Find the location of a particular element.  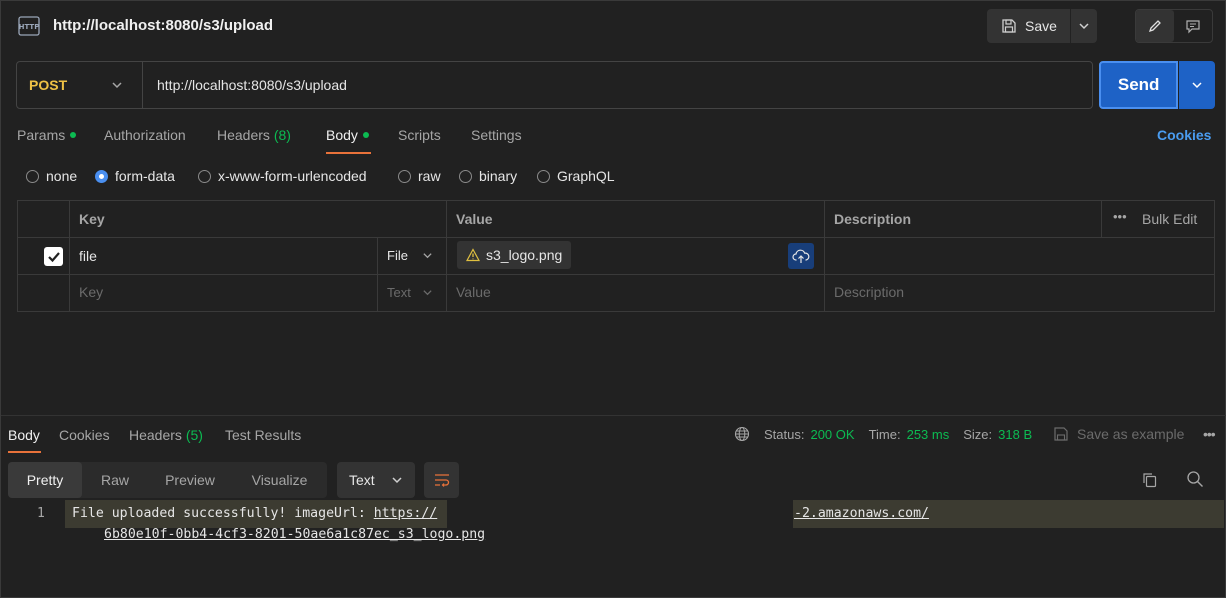

column-header-key: Key is located at coordinates (92, 219).